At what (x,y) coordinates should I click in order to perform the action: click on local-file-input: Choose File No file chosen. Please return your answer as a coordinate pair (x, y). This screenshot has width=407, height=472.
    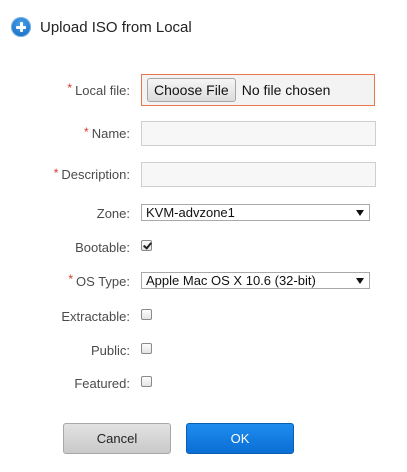
    Looking at the image, I should click on (258, 90).